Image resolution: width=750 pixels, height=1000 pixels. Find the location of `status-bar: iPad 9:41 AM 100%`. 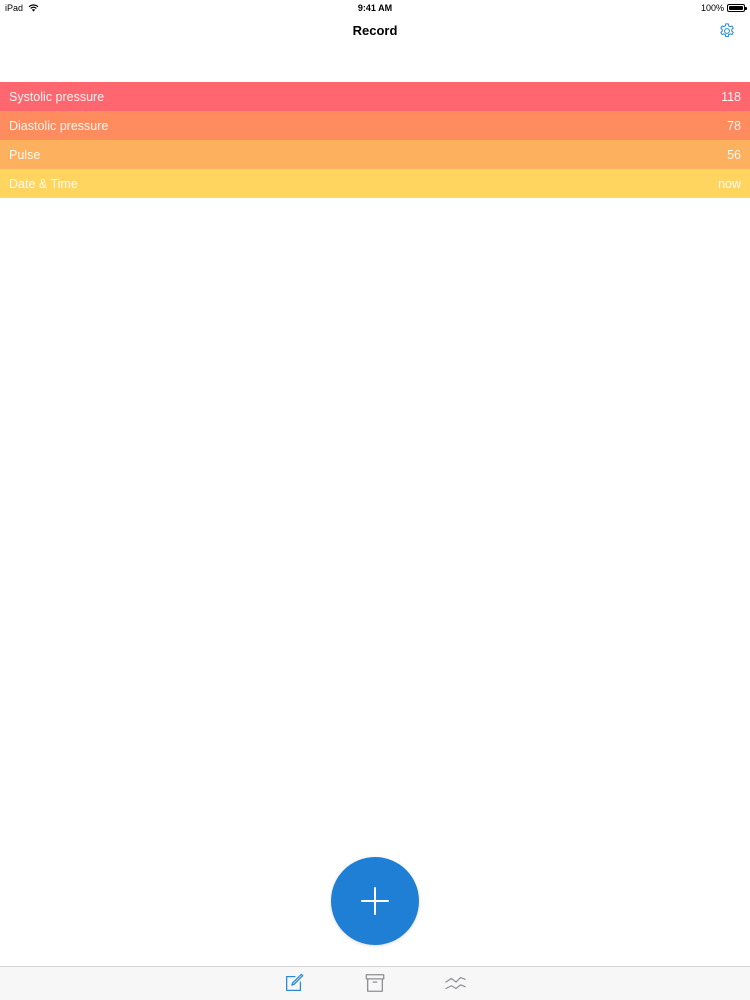

status-bar: iPad 9:41 AM 100% is located at coordinates (375, 8).